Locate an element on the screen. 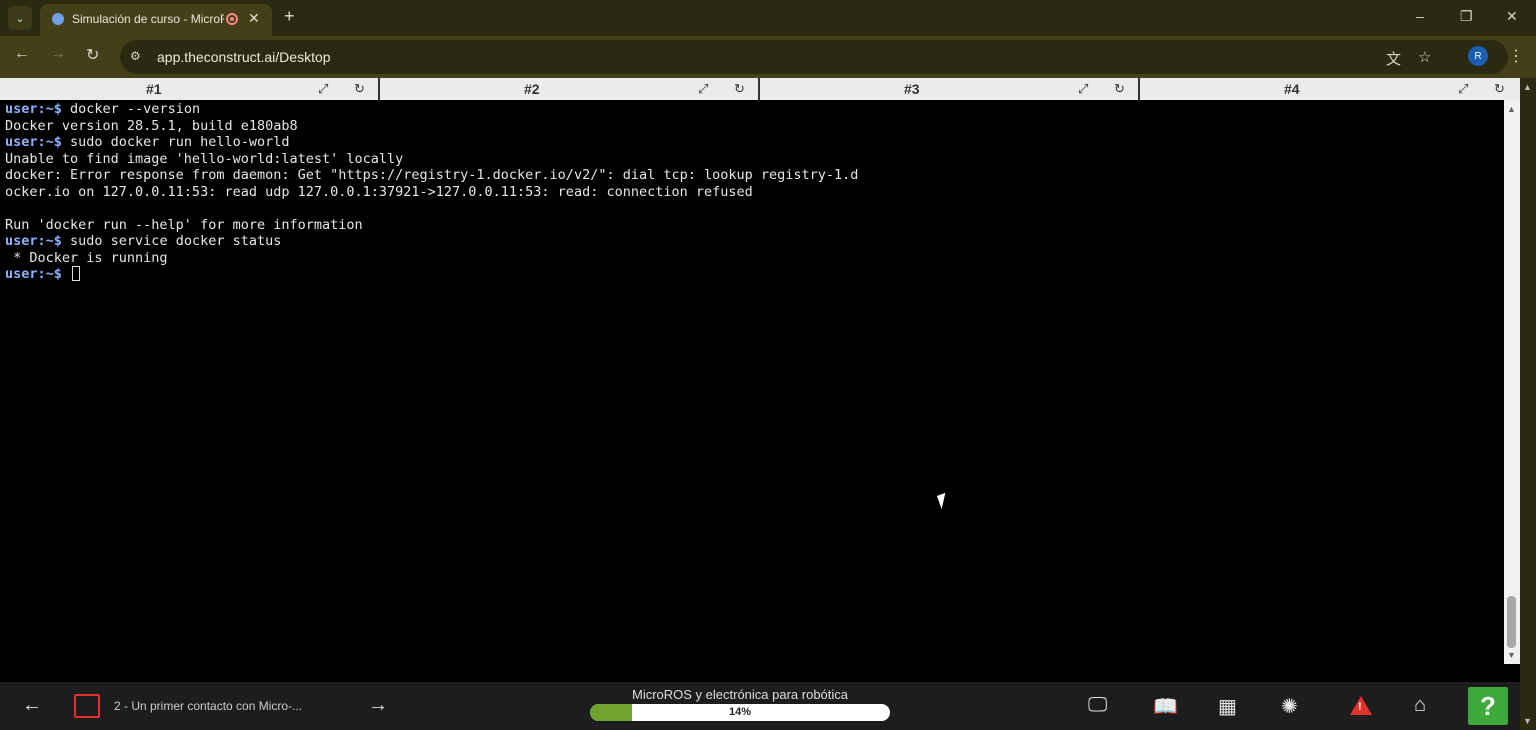  desktop-icon: 🖵 is located at coordinates (1097, 705).